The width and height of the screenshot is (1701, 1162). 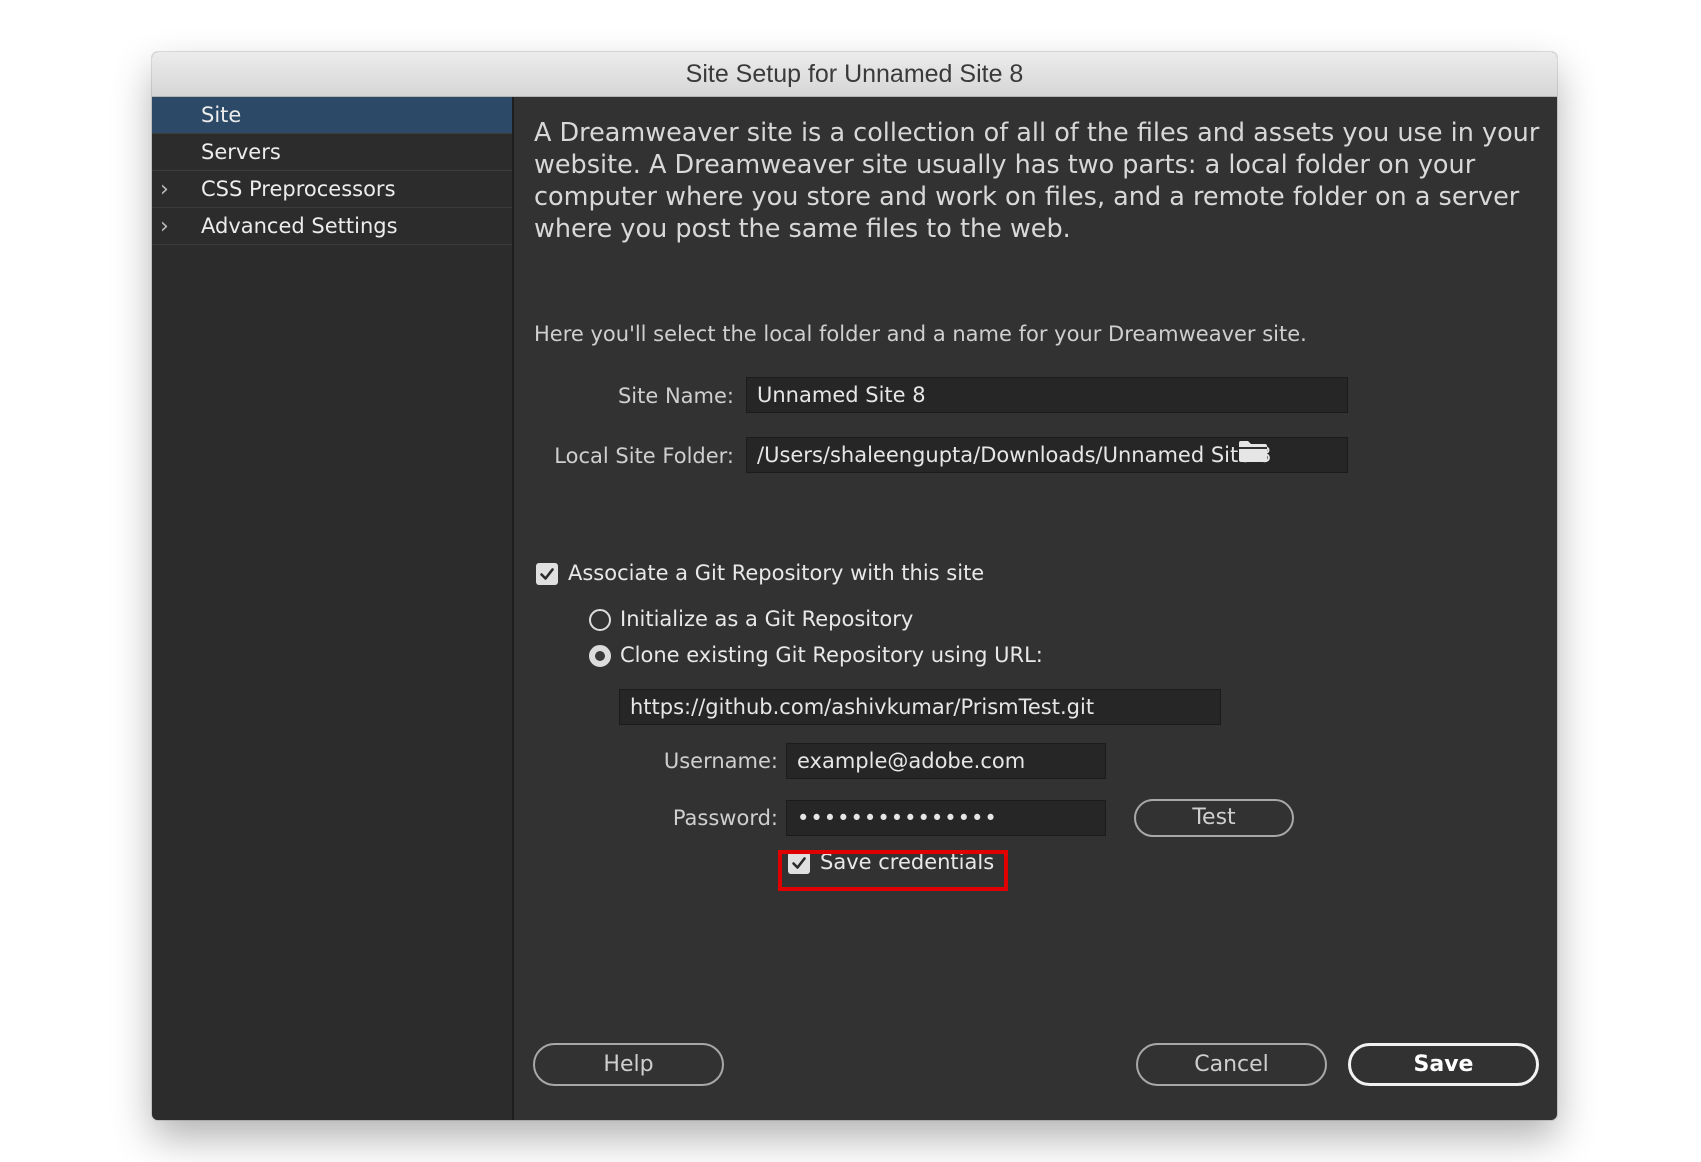 What do you see at coordinates (644, 456) in the screenshot?
I see `local-site-folder-label: Local Site Folder:` at bounding box center [644, 456].